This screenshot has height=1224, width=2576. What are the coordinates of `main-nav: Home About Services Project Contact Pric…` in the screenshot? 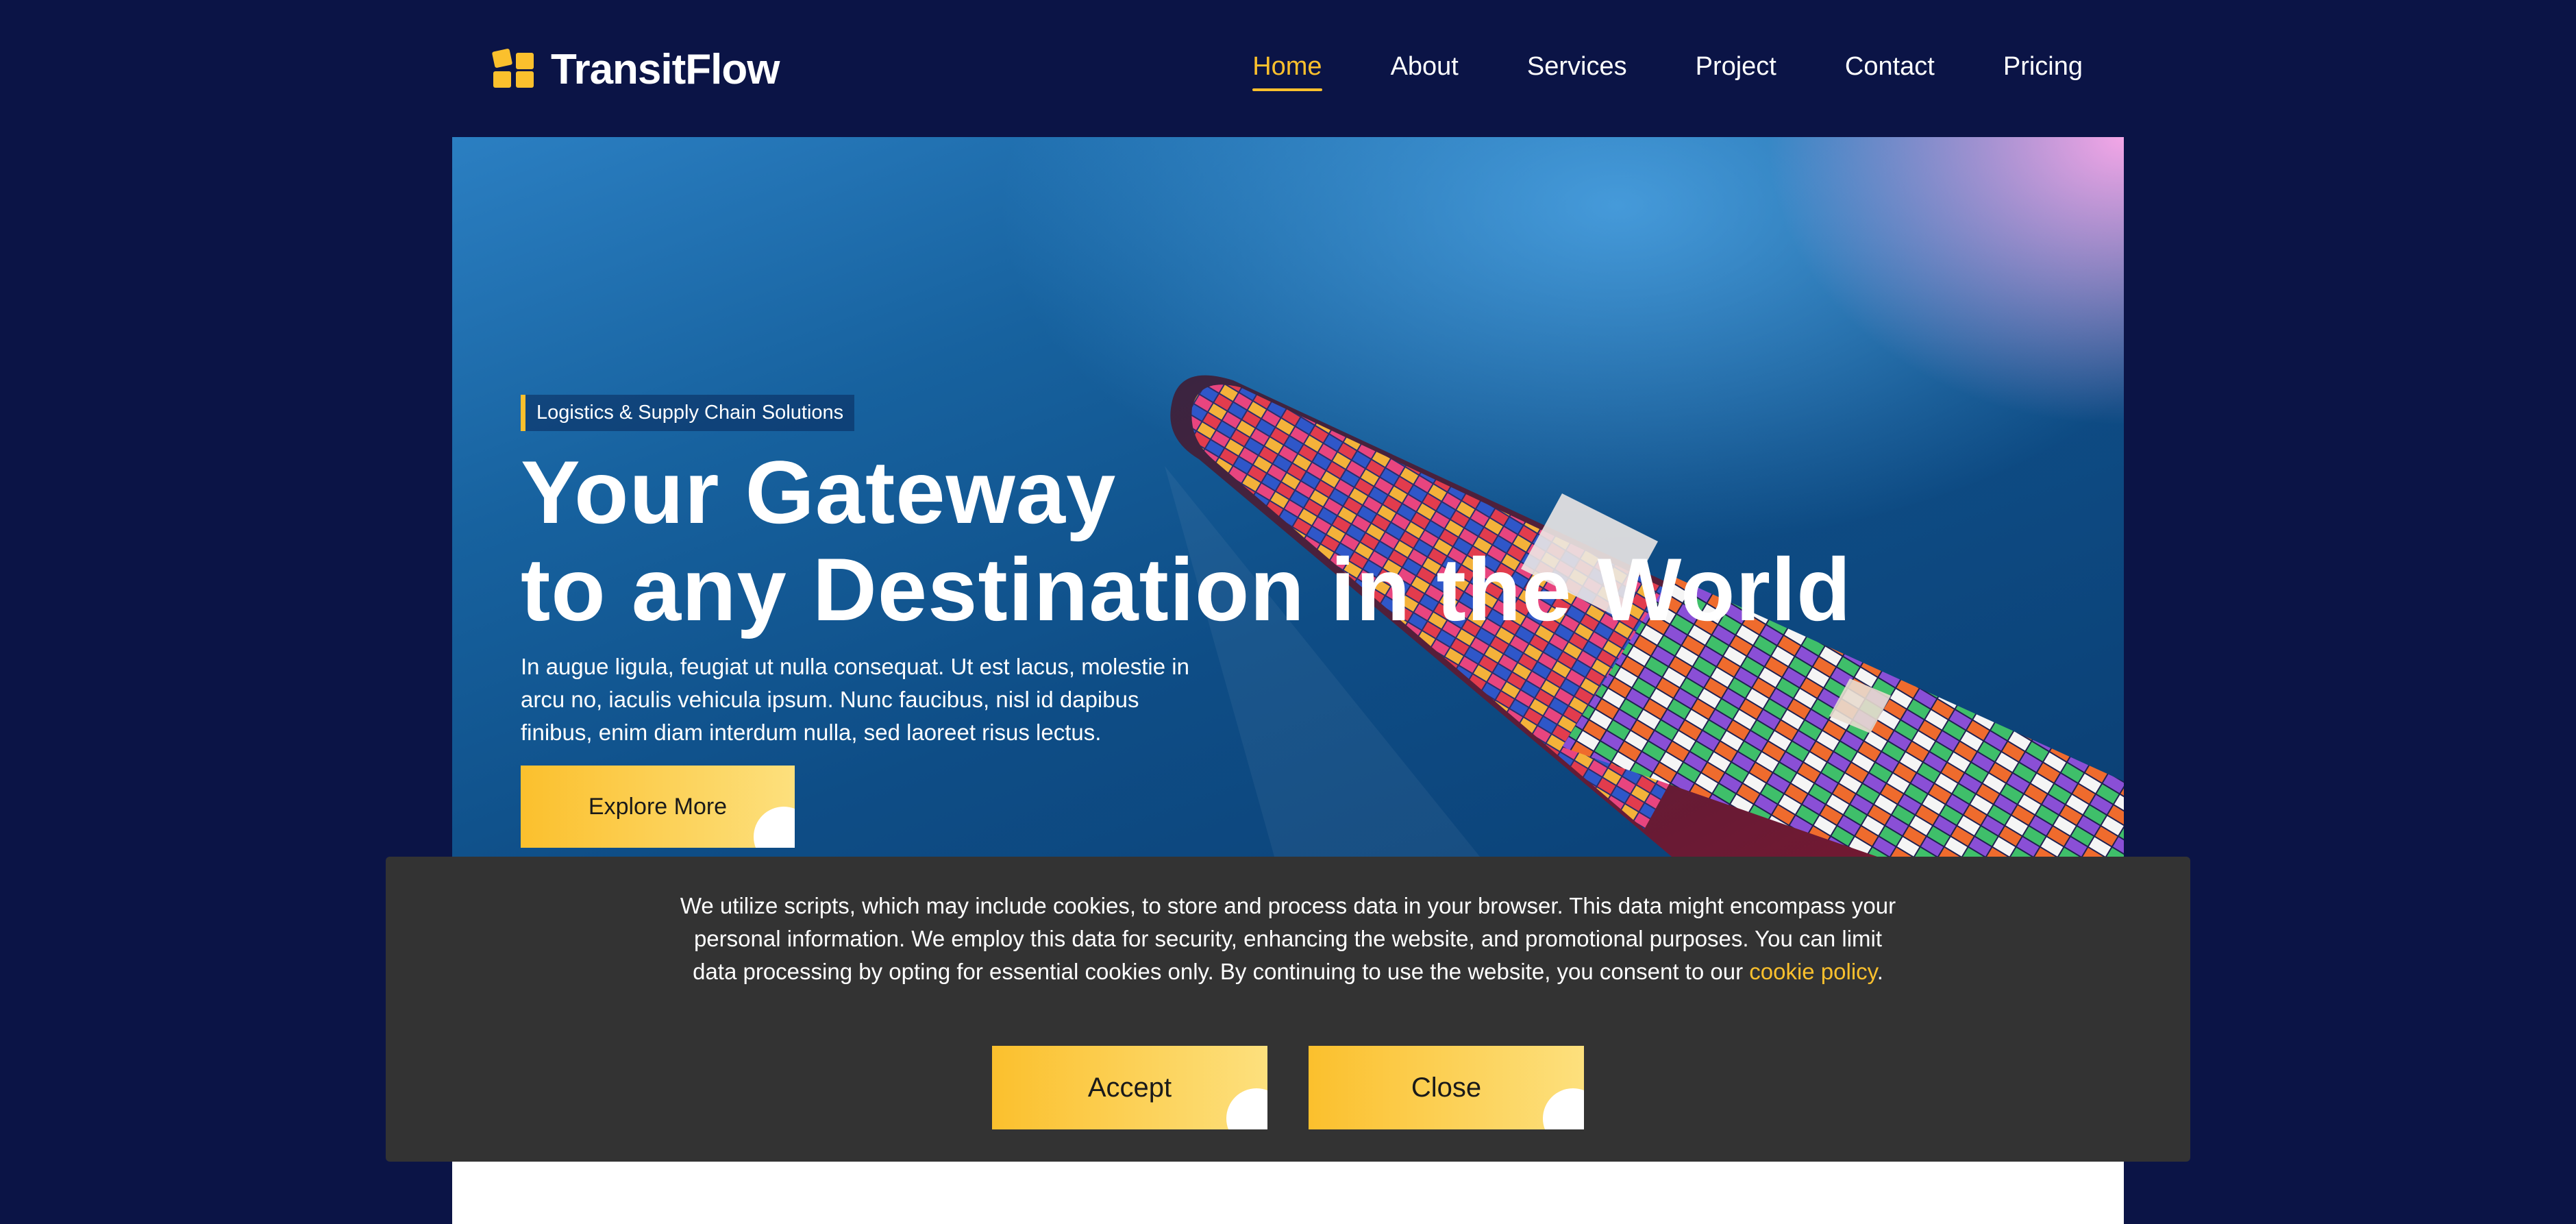 It's located at (1667, 71).